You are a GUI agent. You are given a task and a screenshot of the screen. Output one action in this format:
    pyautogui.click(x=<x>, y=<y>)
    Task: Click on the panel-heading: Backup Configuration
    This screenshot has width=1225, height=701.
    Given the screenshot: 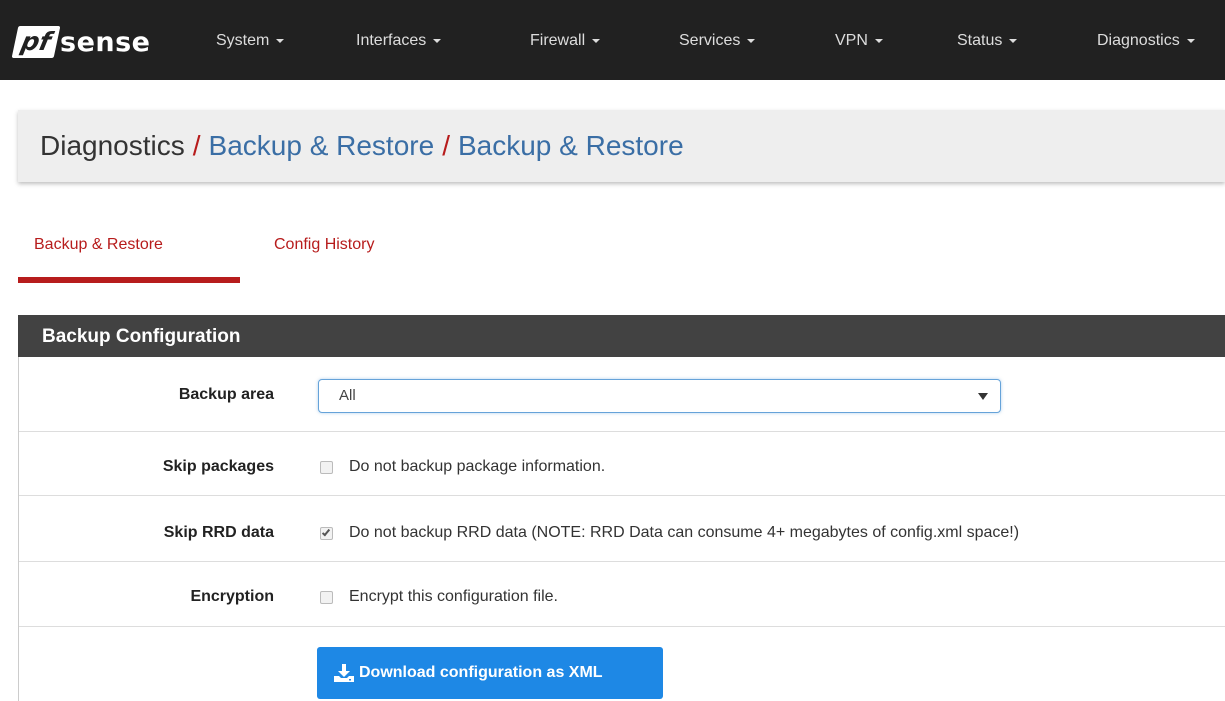 What is the action you would take?
    pyautogui.click(x=621, y=336)
    